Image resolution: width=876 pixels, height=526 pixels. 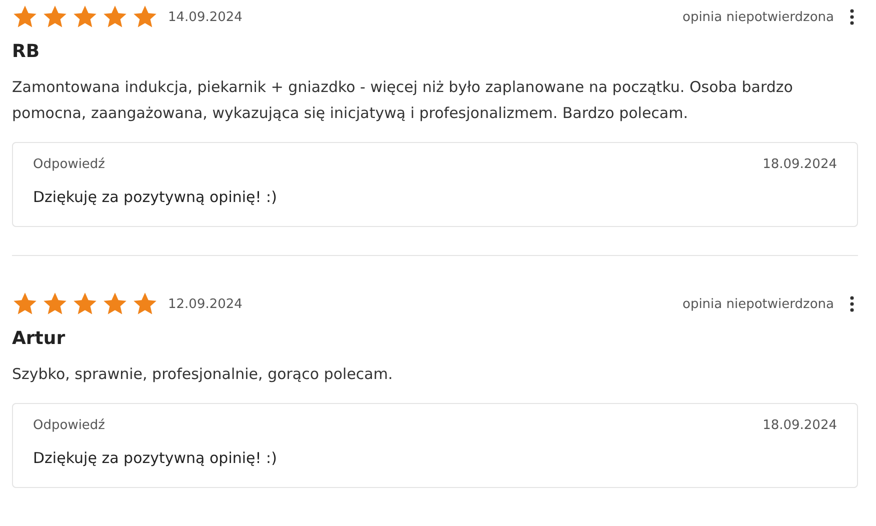 I want to click on reviewer-name: RB, so click(x=26, y=51).